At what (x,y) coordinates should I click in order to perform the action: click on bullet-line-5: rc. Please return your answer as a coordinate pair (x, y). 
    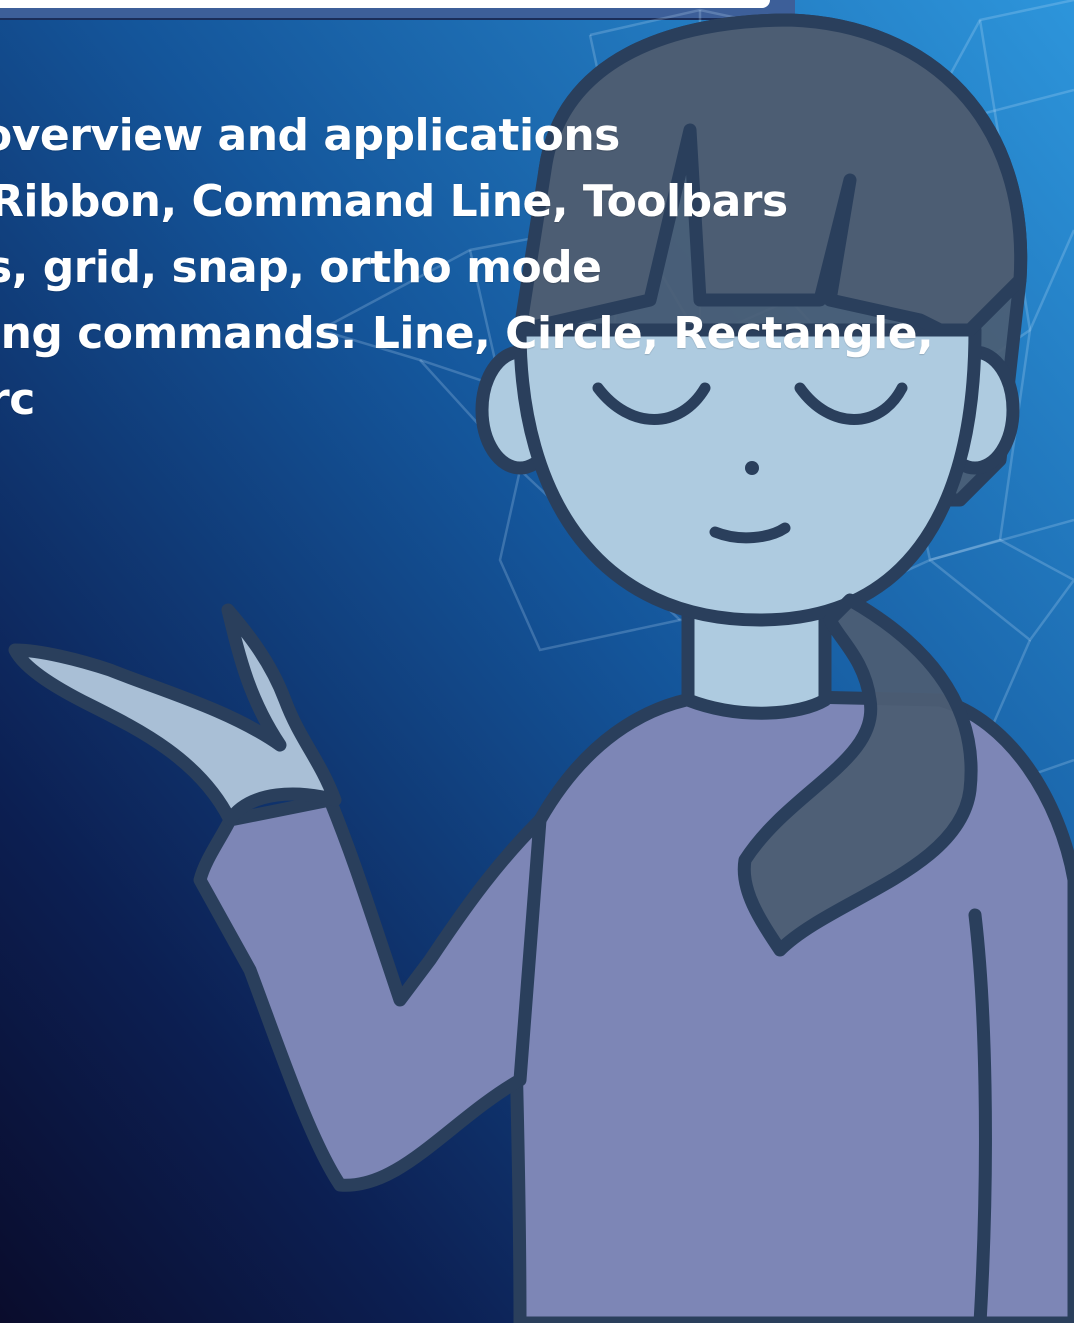
    Looking at the image, I should click on (17, 399).